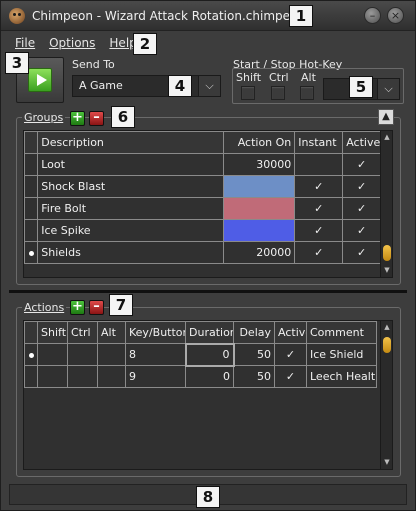  Describe the element at coordinates (301, 16) in the screenshot. I see `badge-1: 1` at that location.